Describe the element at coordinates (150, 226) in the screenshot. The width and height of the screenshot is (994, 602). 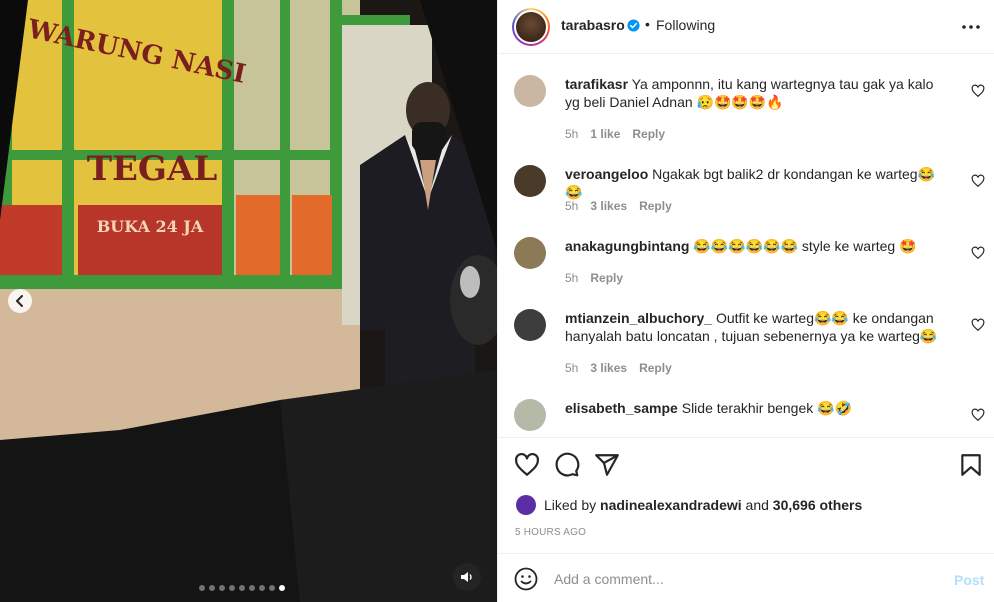
I see `sign-line-3: BUKA 24 JA` at that location.